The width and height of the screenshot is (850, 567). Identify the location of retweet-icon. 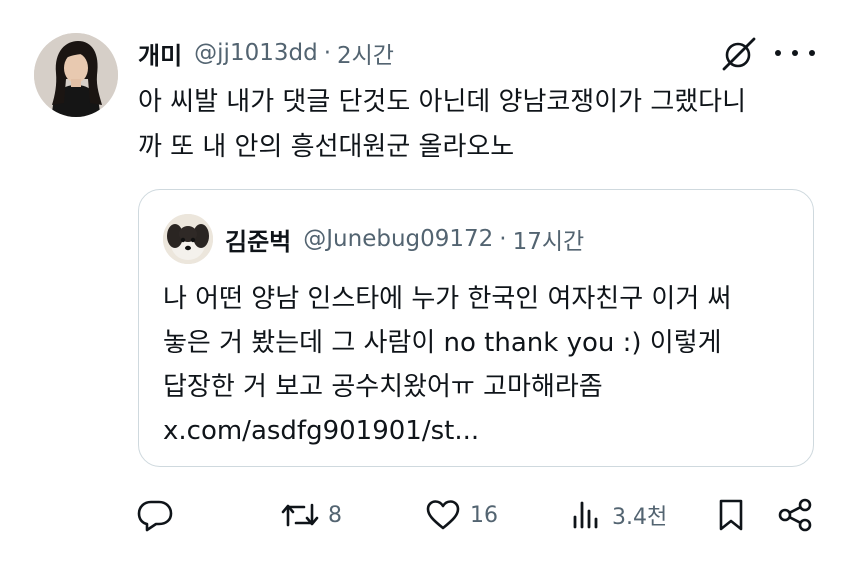
(300, 515).